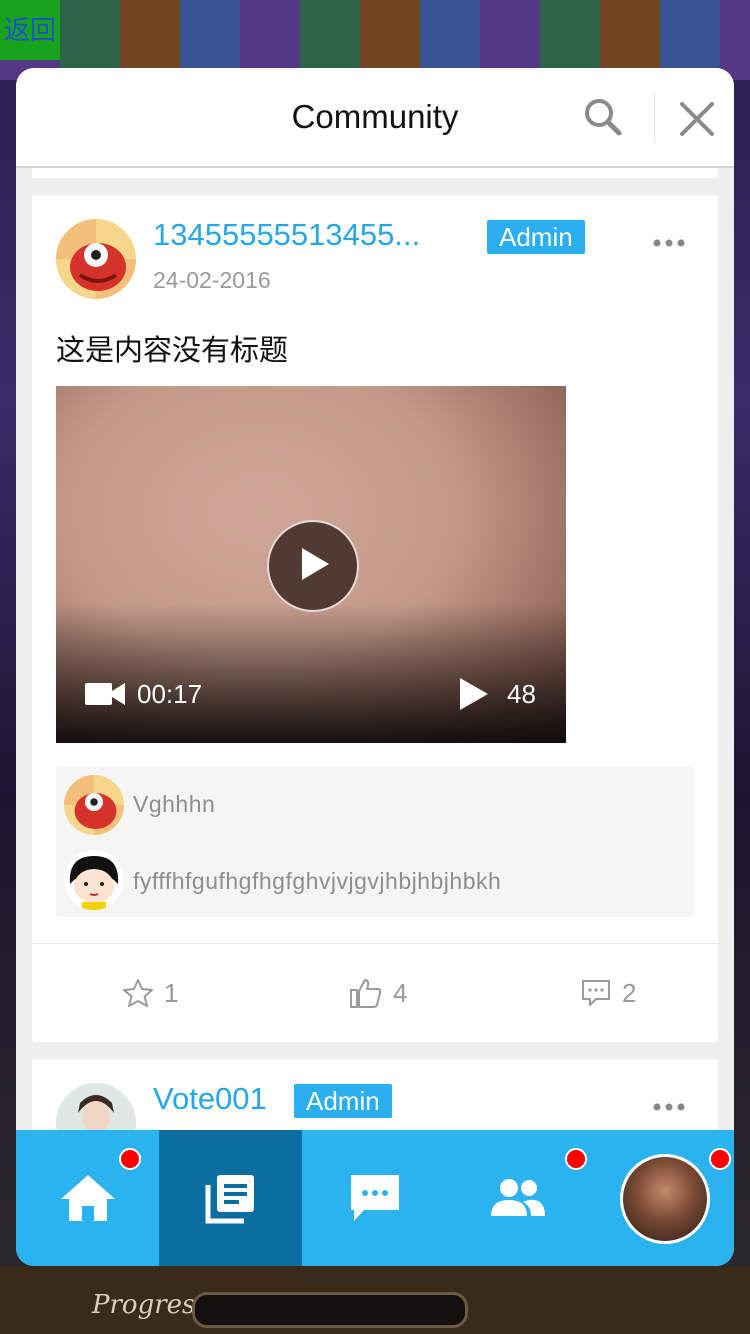  I want to click on cartoon-girl-avatar-icon, so click(94, 880).